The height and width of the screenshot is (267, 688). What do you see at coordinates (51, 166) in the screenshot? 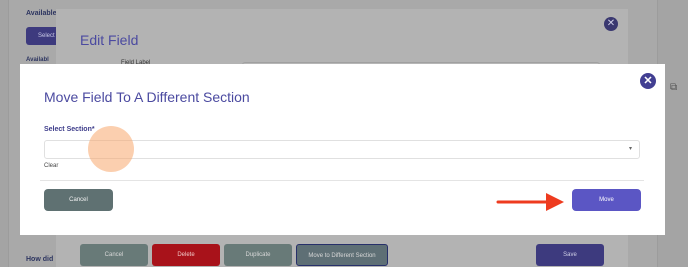
I see `clear-link: Clear` at bounding box center [51, 166].